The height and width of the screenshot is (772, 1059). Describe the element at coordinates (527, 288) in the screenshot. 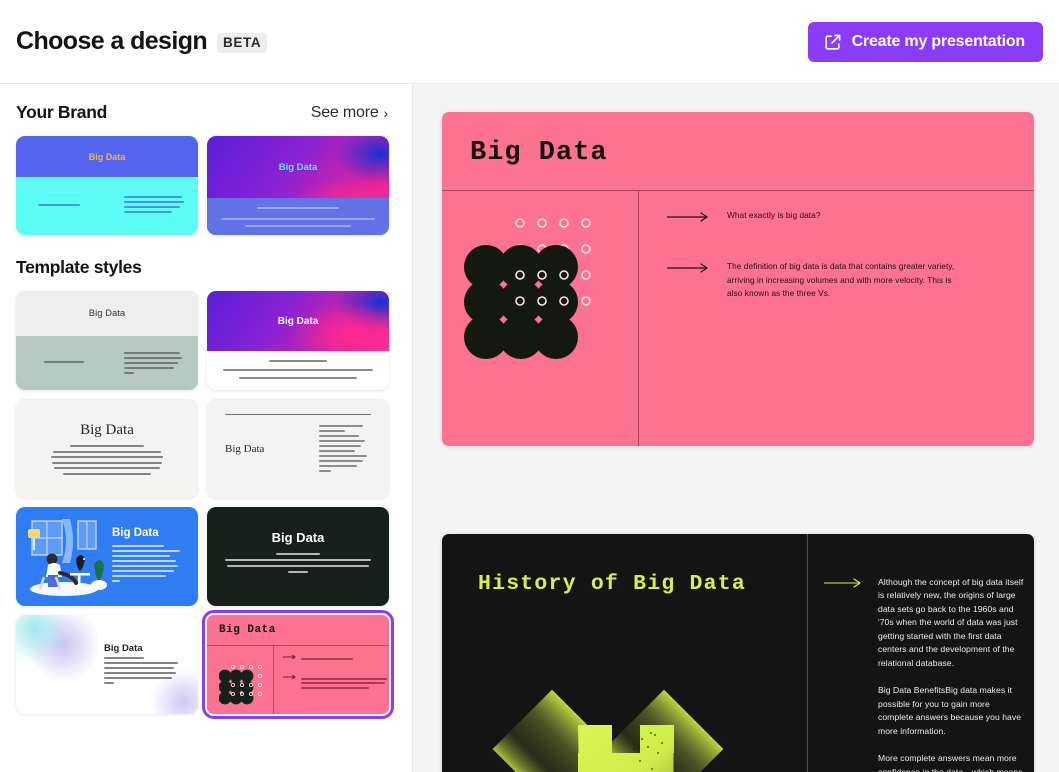

I see `dot-grid-circles-graphic` at that location.